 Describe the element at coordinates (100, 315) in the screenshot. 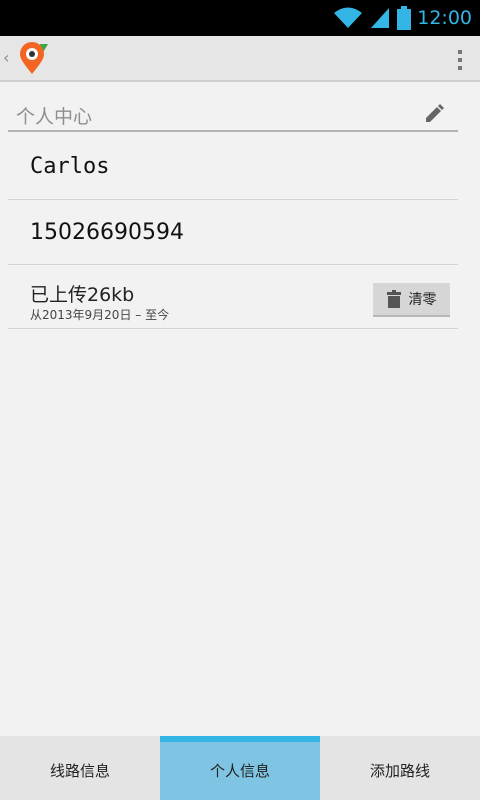

I see `upload-date-range: 从2013年9月20日 – 至今` at that location.